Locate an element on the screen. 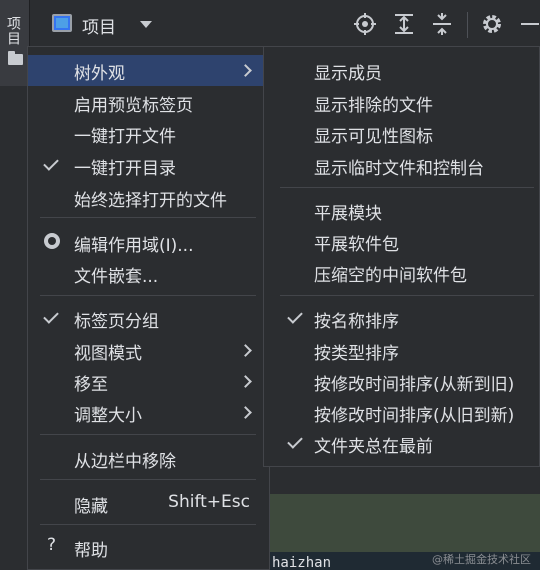  project-tool-tab-label: 项目 is located at coordinates (13, 31).